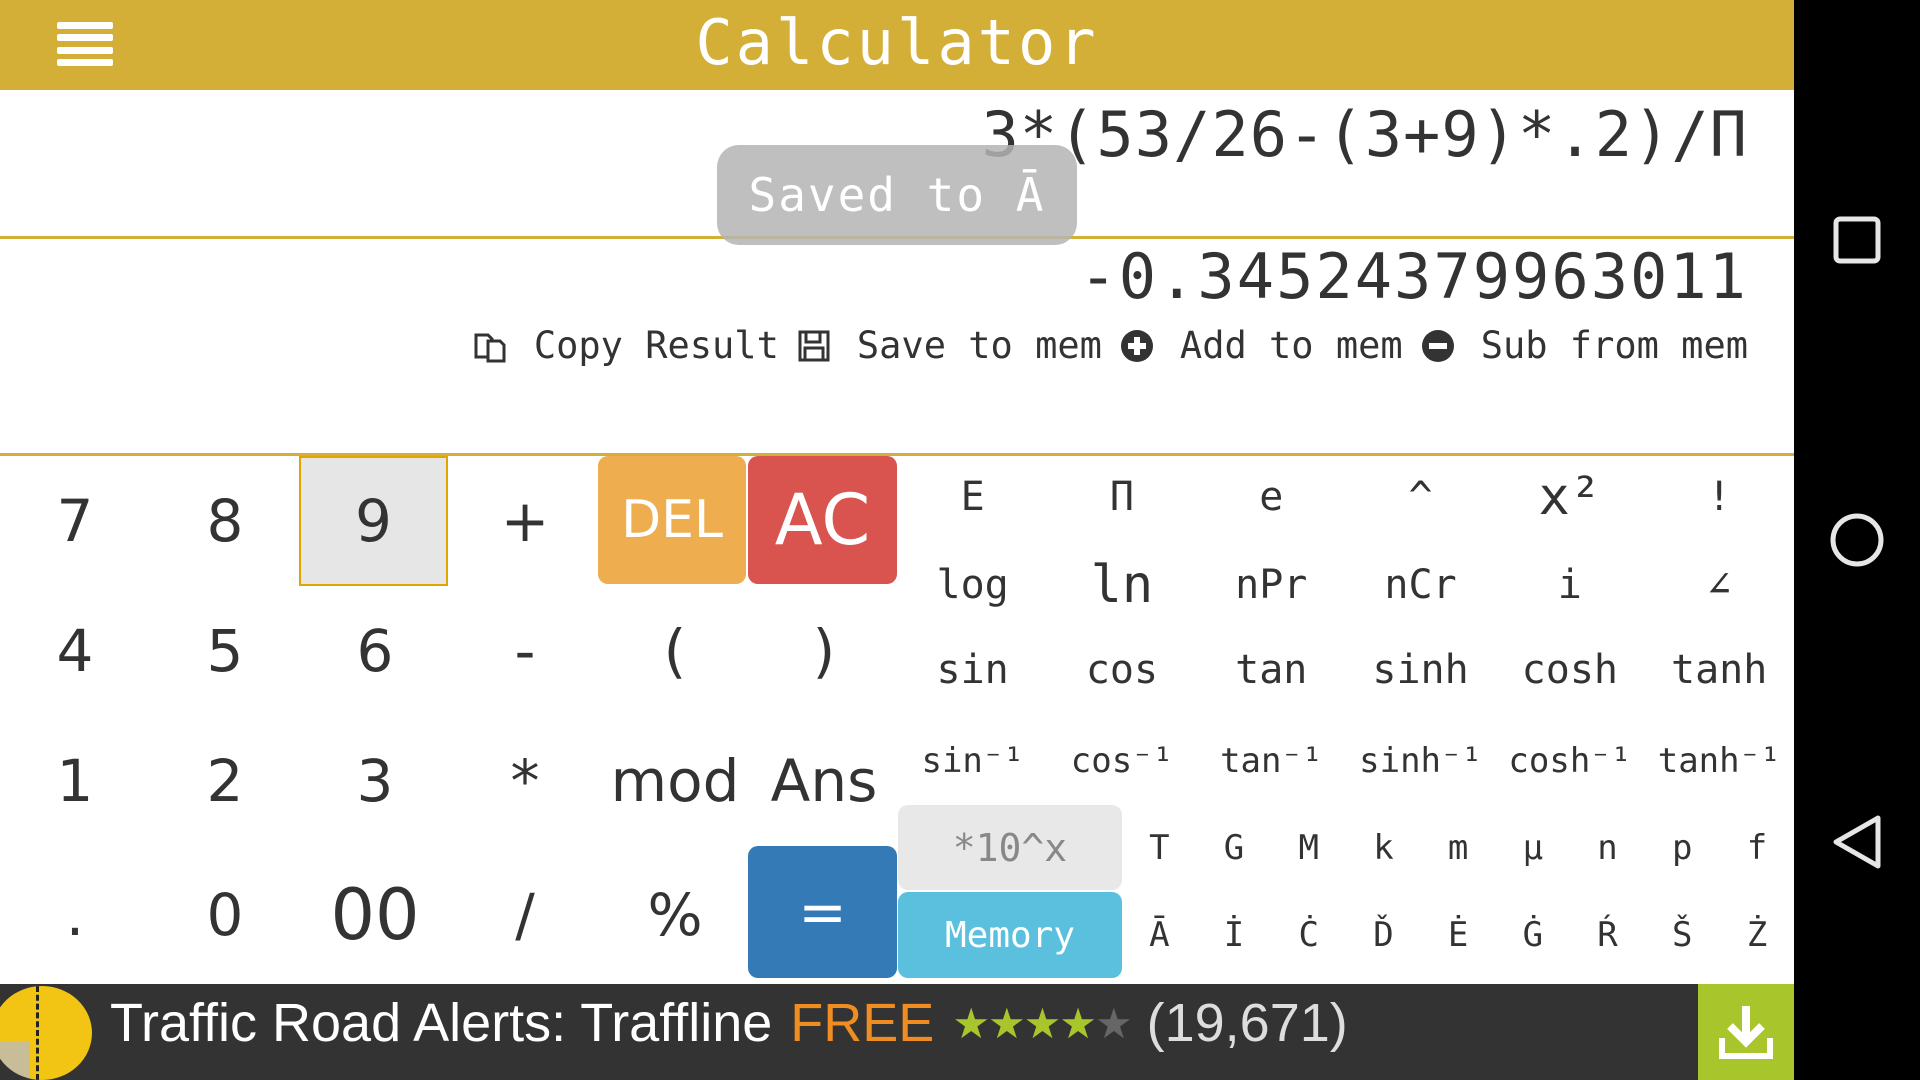 The width and height of the screenshot is (1920, 1080). Describe the element at coordinates (972, 670) in the screenshot. I see `sci-key: sin` at that location.